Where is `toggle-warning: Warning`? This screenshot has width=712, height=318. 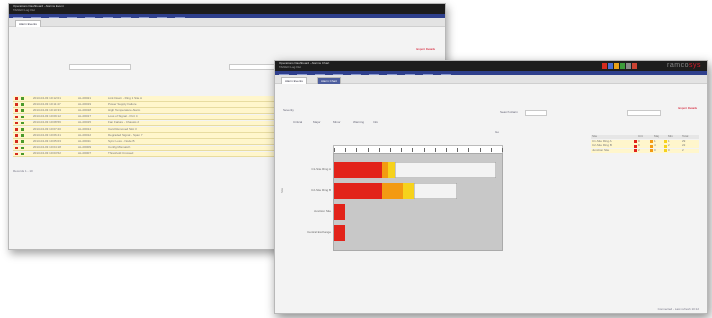 toggle-warning: Warning is located at coordinates (358, 122).